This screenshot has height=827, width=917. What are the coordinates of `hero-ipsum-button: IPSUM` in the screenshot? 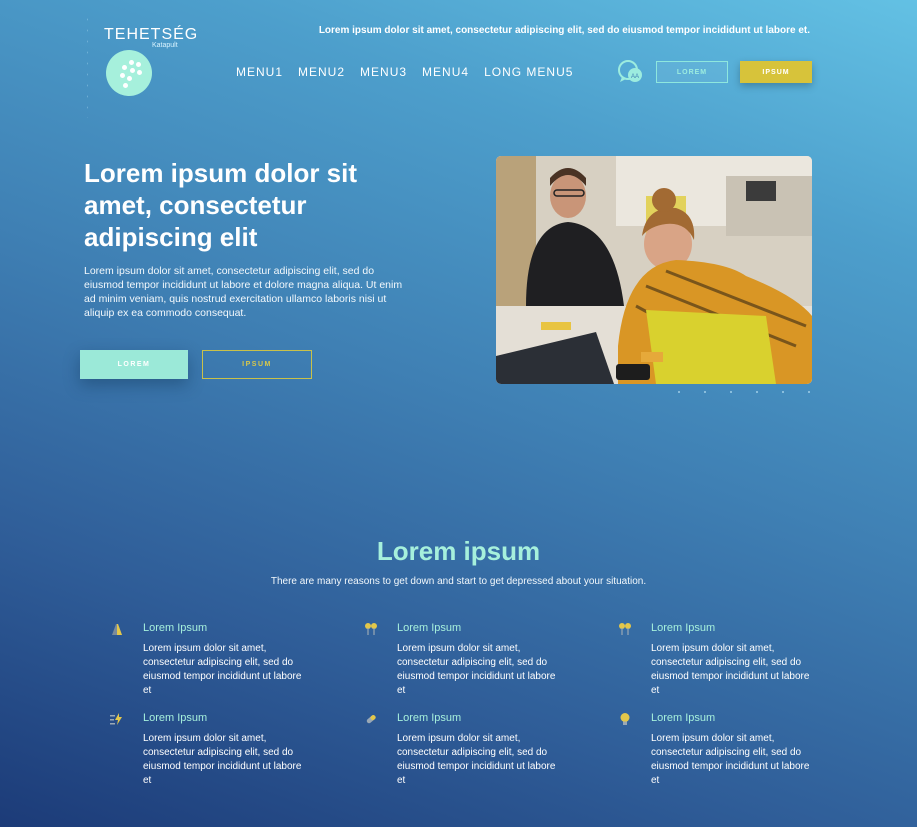 It's located at (257, 364).